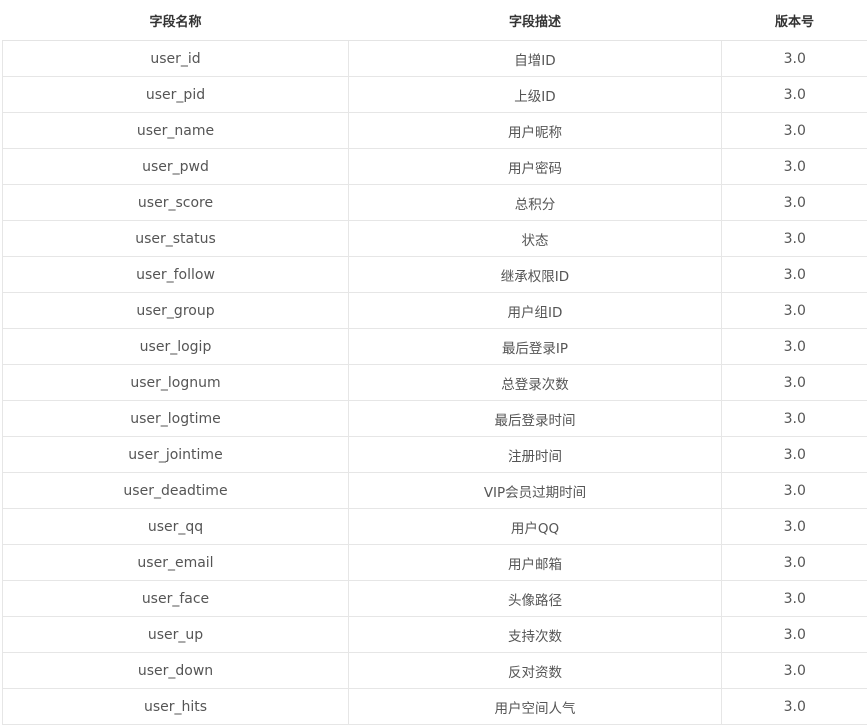 This screenshot has height=725, width=867. Describe the element at coordinates (535, 20) in the screenshot. I see `header-field-desc: 字段描述` at that location.